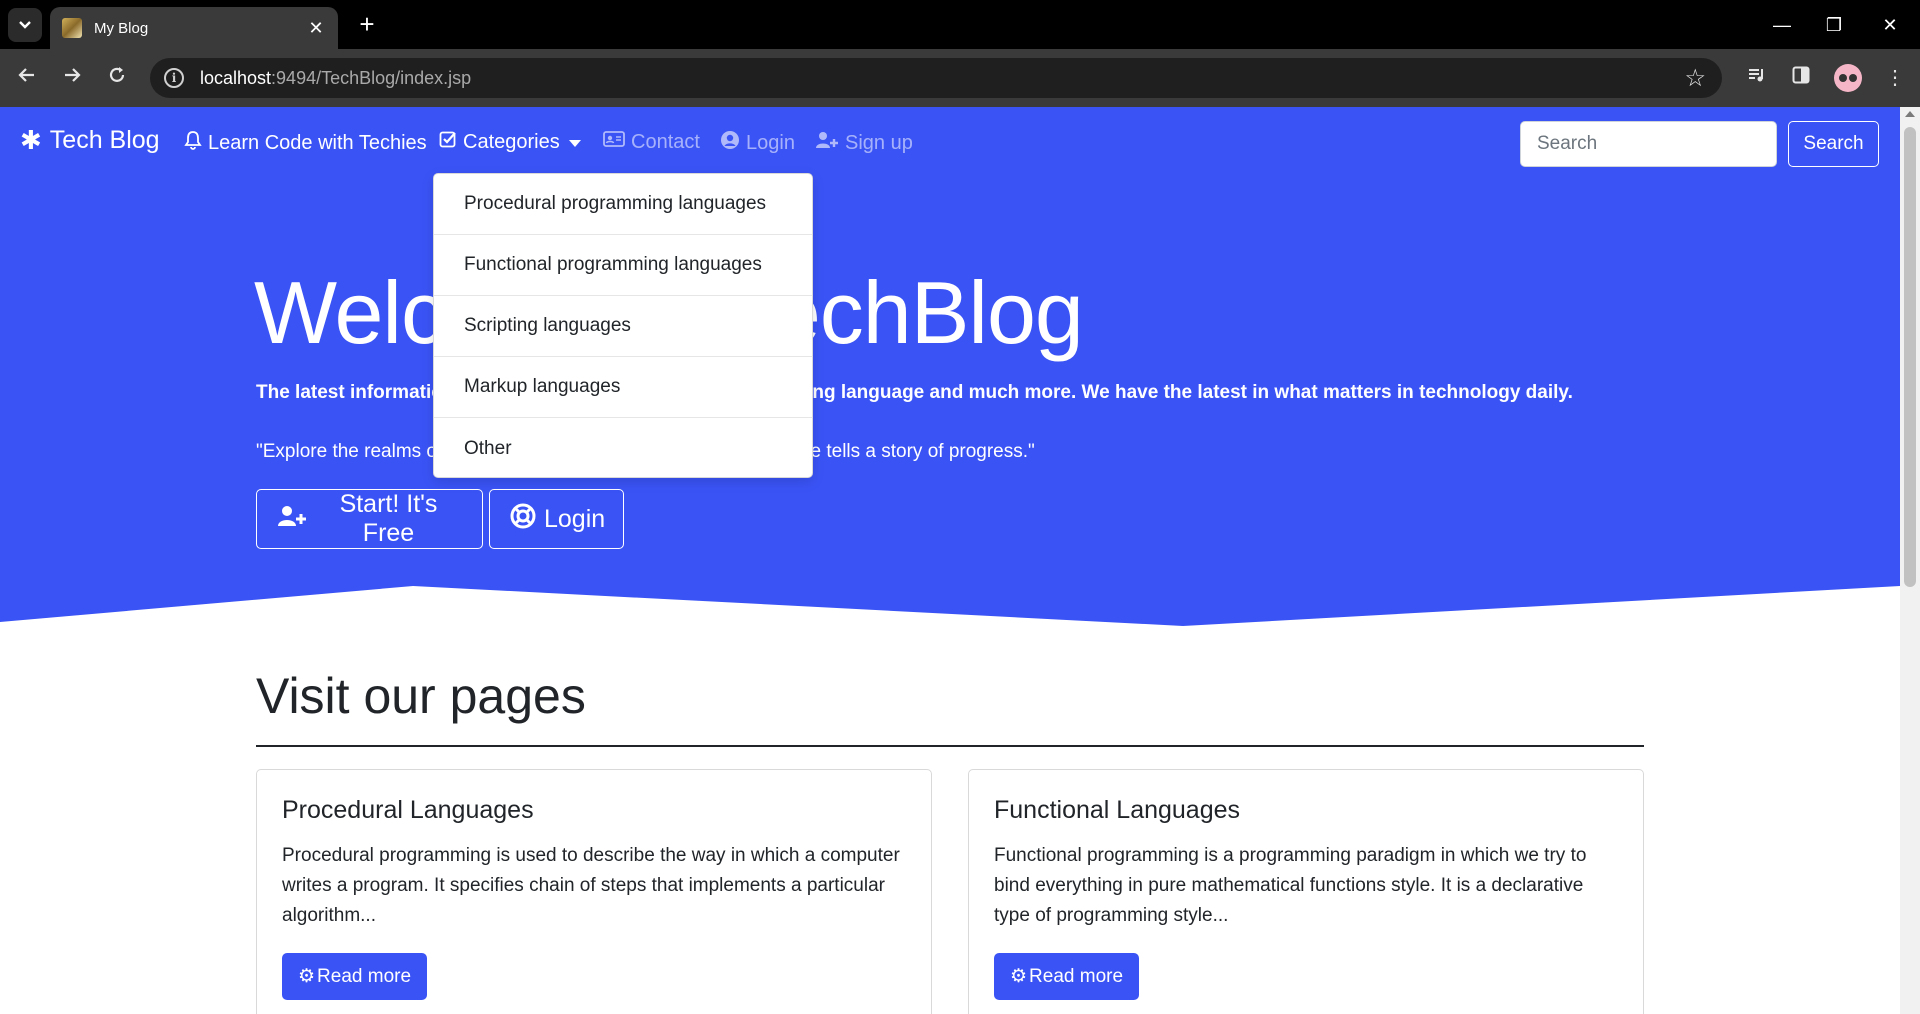 This screenshot has width=1920, height=1014. I want to click on site-info-icon: i, so click(174, 78).